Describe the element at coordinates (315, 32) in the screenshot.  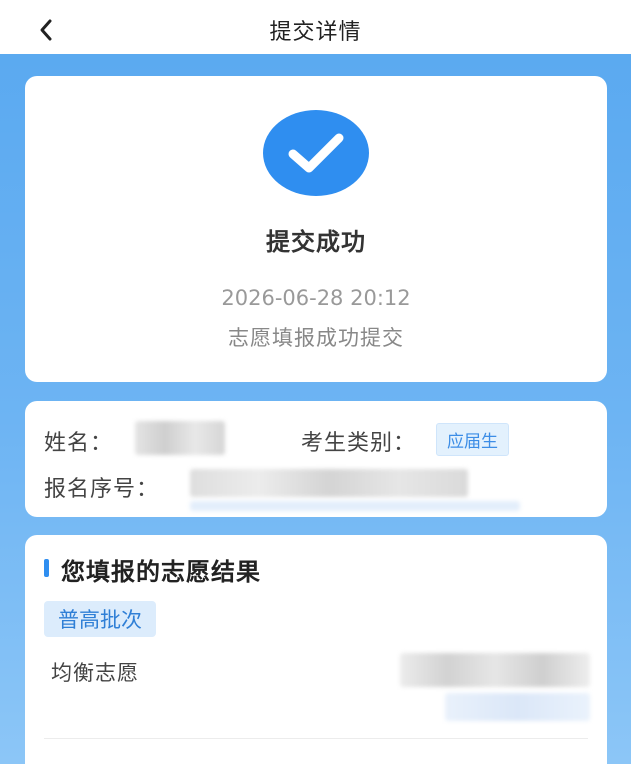
I see `page-title: 提交详情` at that location.